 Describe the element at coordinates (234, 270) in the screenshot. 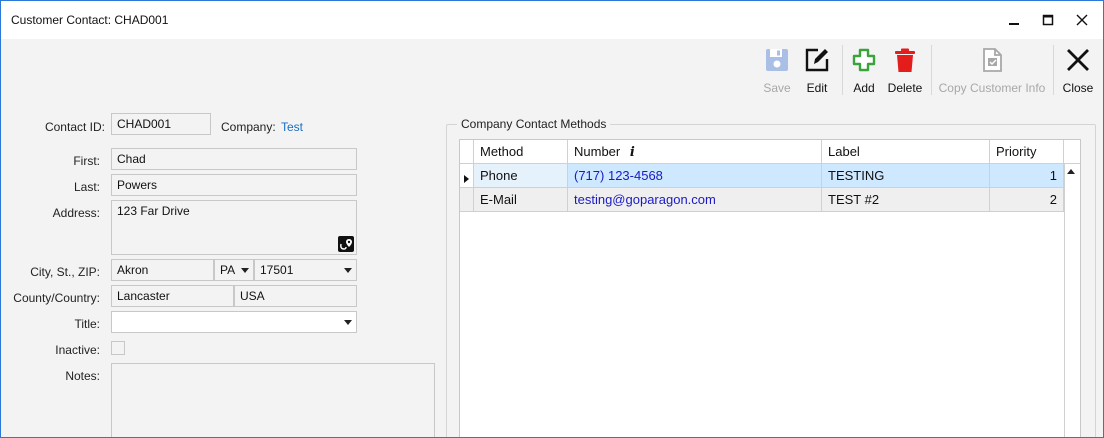

I see `state-dropdown: PA` at that location.